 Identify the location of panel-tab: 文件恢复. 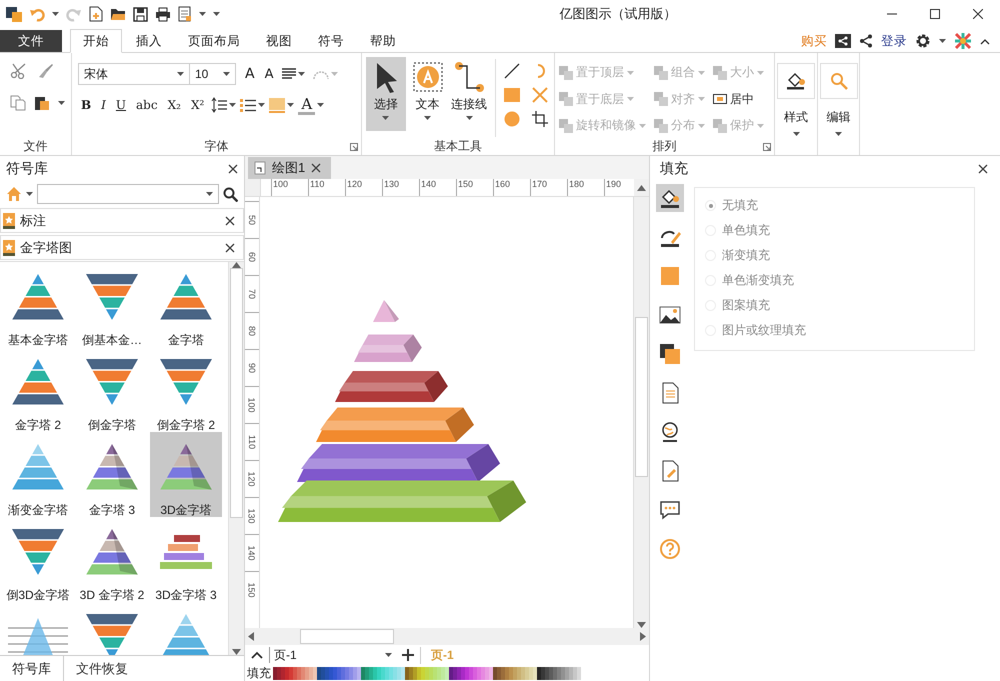
(102, 668).